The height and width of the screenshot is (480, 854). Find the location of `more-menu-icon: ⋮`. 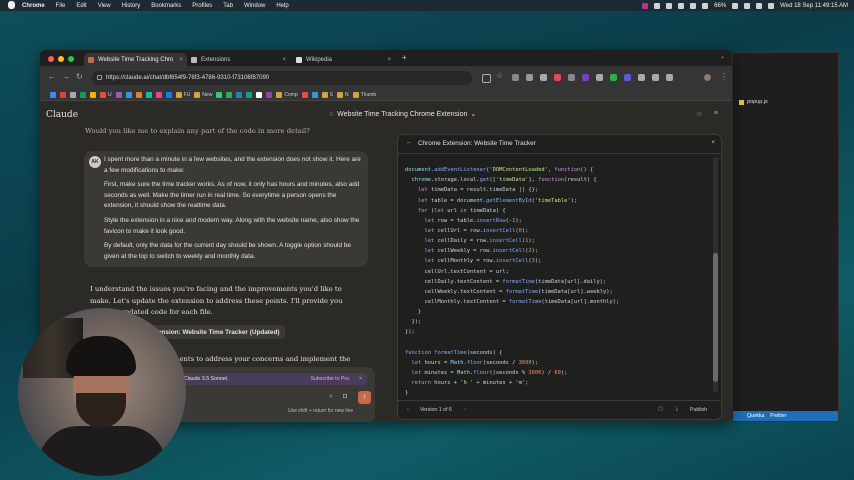

more-menu-icon: ⋮ is located at coordinates (724, 76).